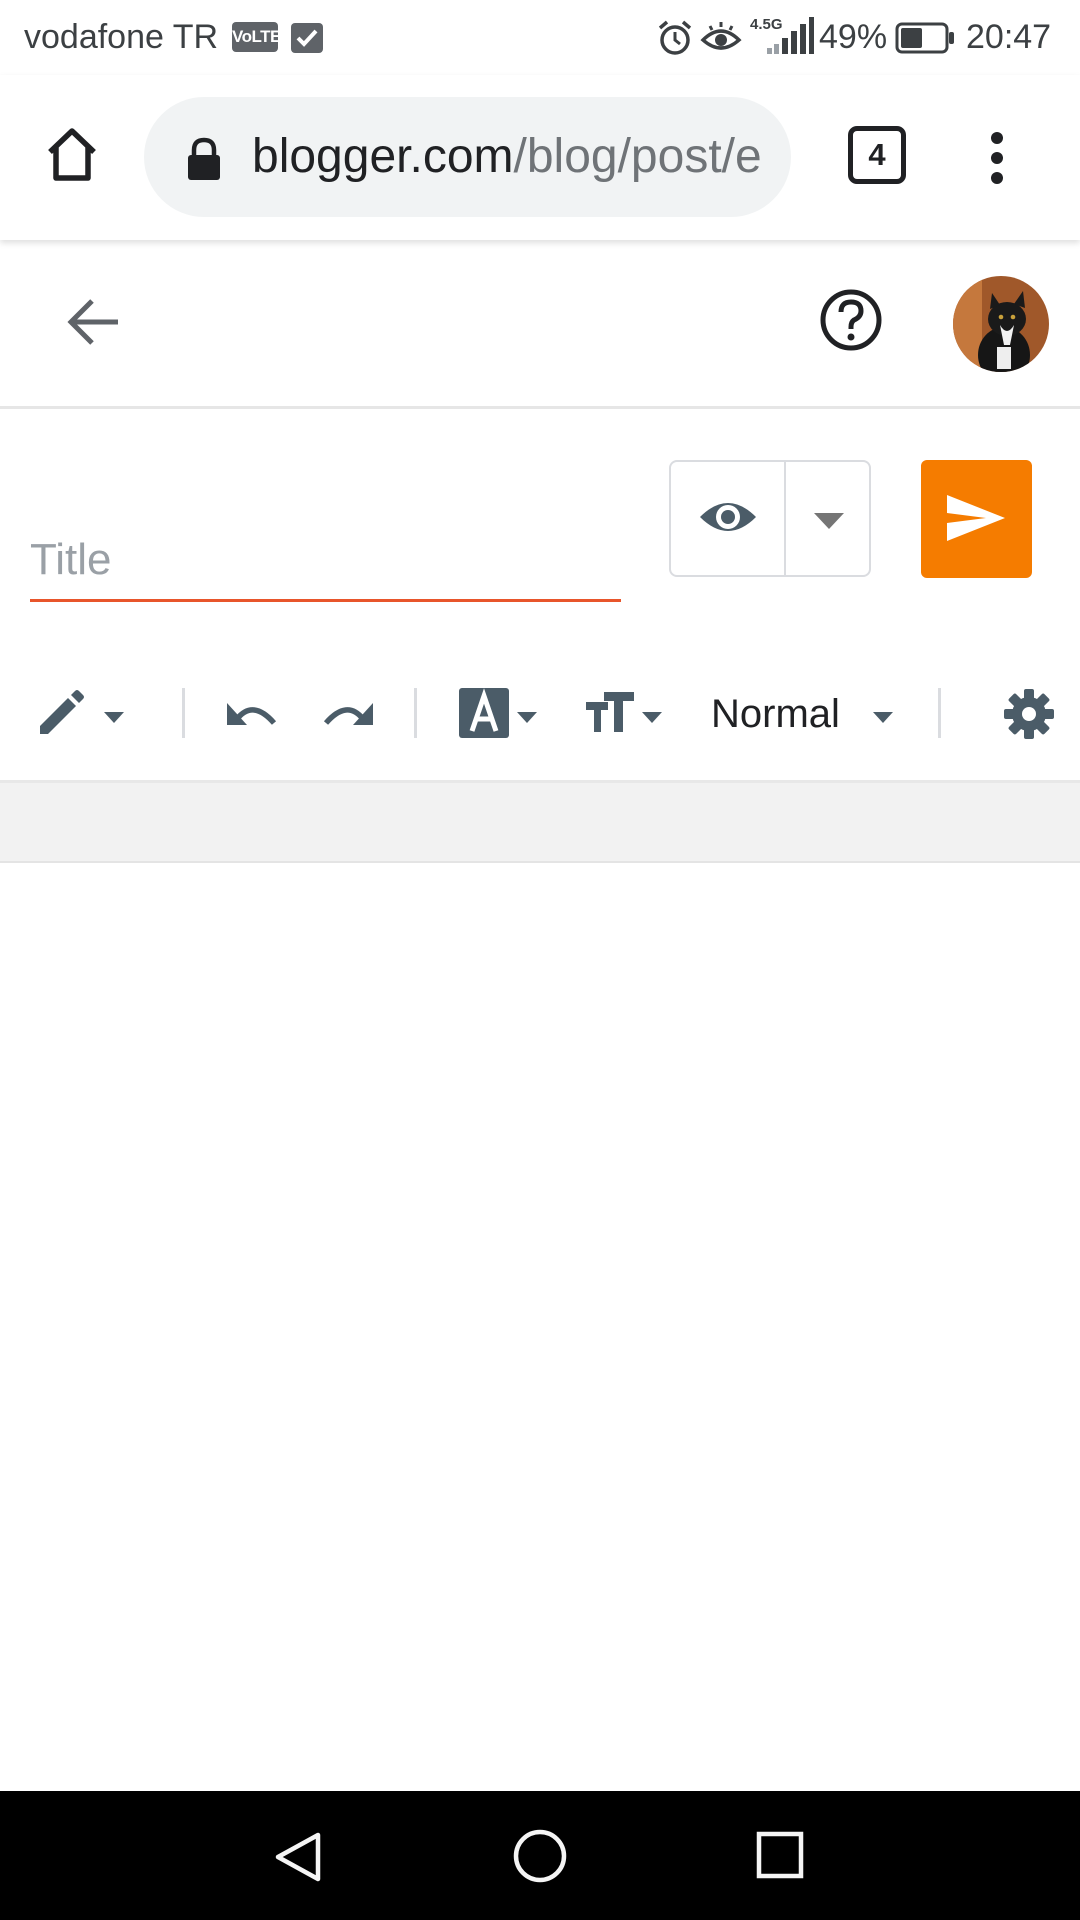 The width and height of the screenshot is (1080, 1920). I want to click on browser-toolbar: blogger.com/blog/post/e 4, so click(540, 157).